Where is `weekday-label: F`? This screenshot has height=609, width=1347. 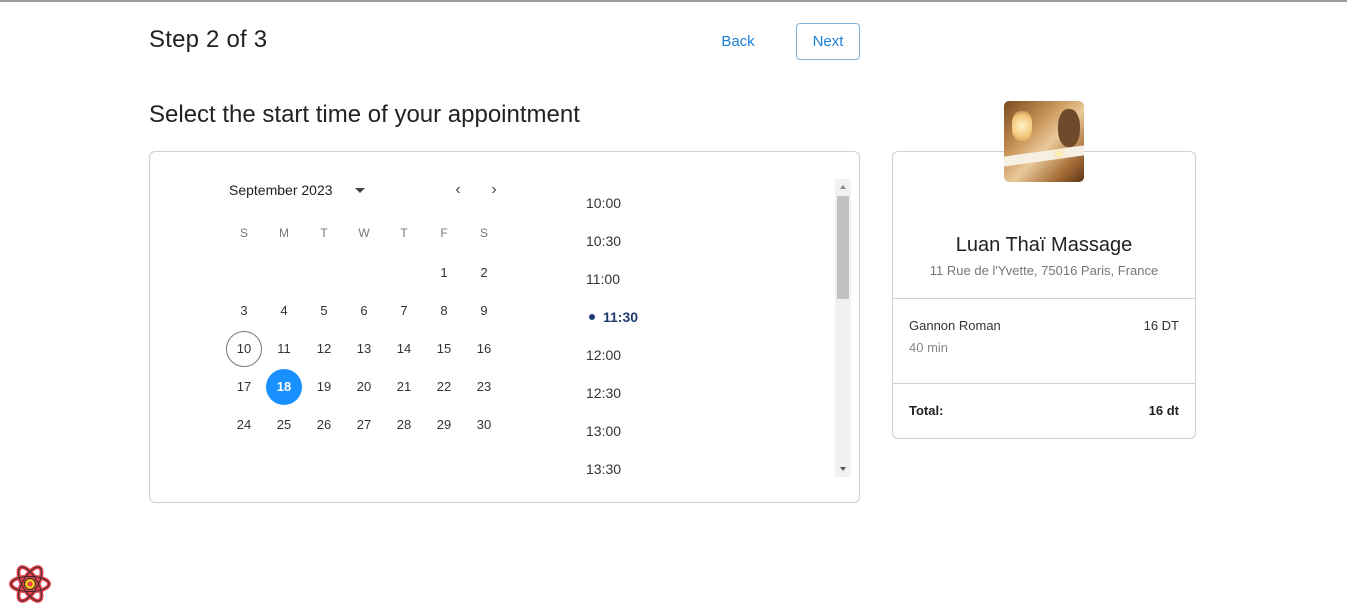
weekday-label: F is located at coordinates (444, 233).